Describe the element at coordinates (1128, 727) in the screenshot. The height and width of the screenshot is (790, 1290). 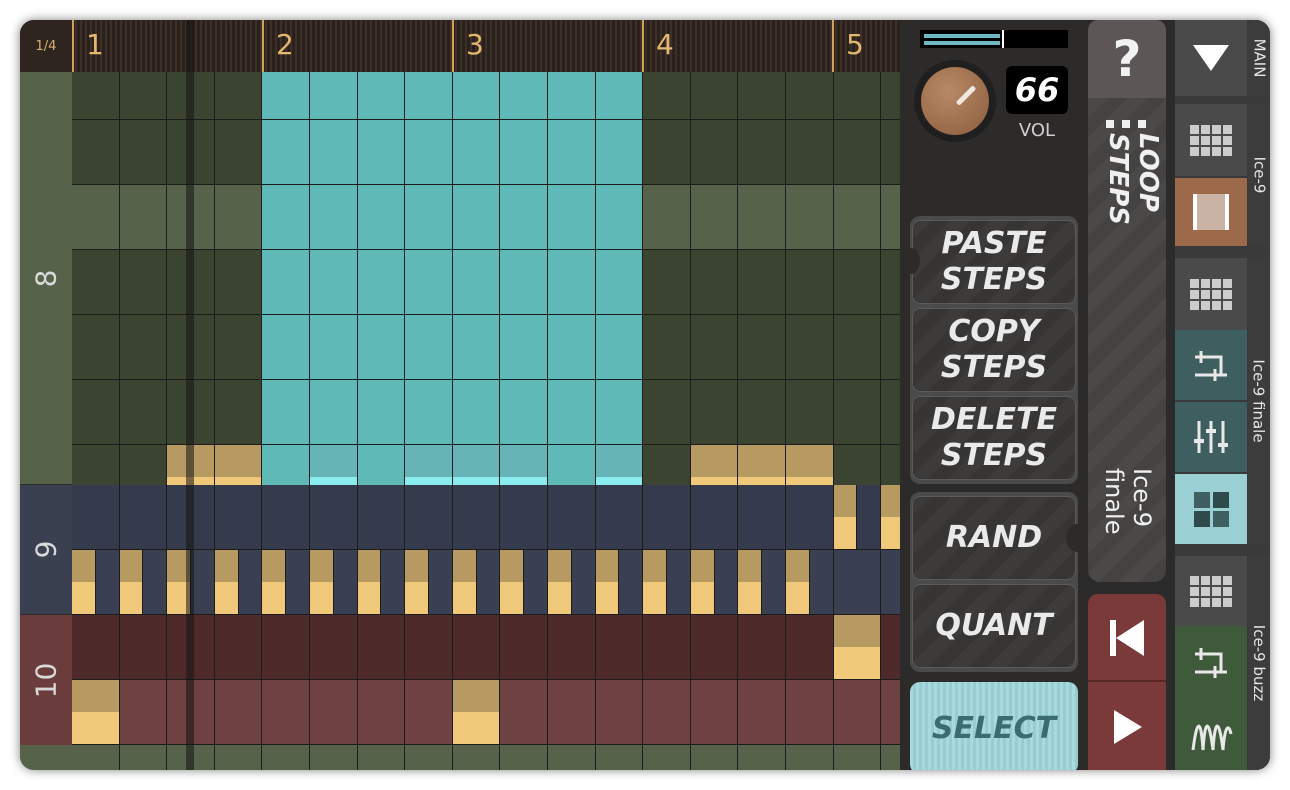
I see `play-icon` at that location.